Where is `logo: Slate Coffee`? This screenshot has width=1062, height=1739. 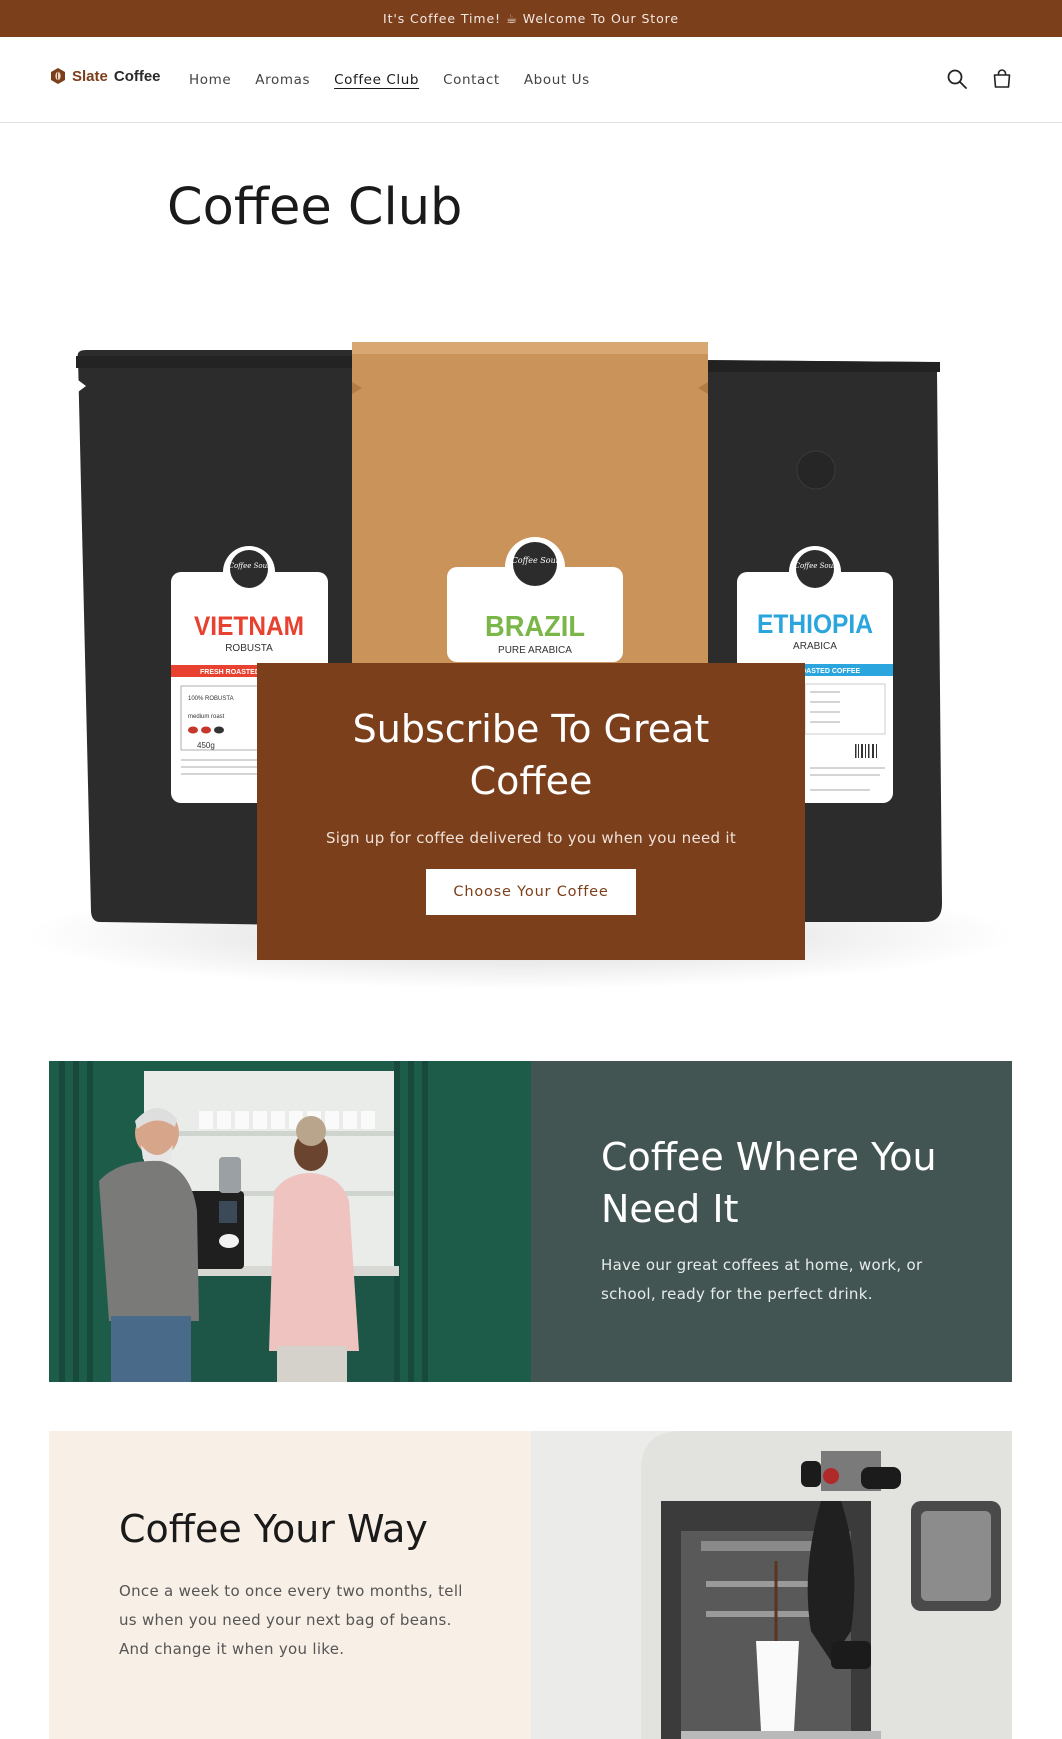
logo: Slate Coffee is located at coordinates (105, 76).